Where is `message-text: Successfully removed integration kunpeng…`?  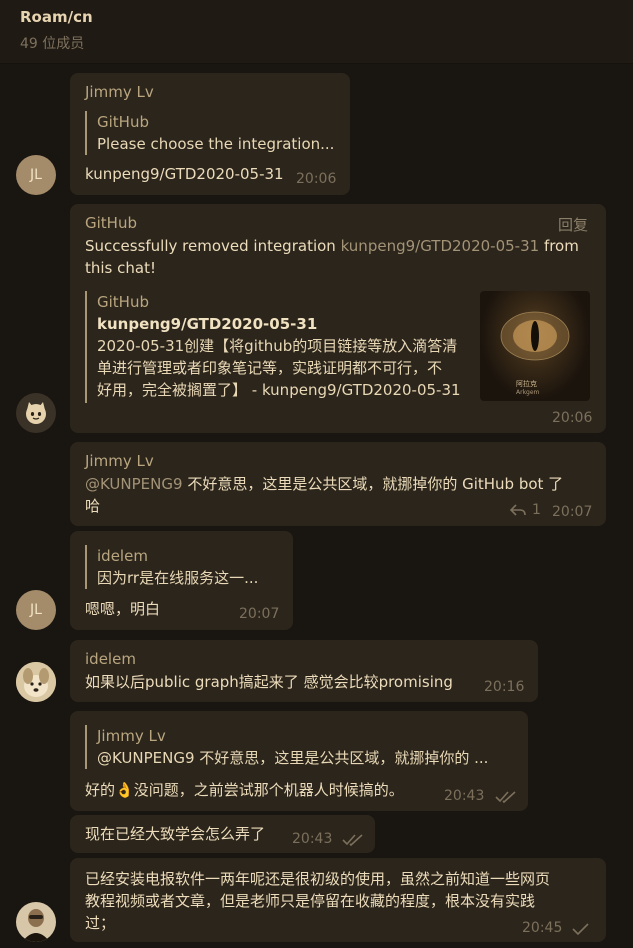
message-text: Successfully removed integration kunpeng… is located at coordinates (342, 257).